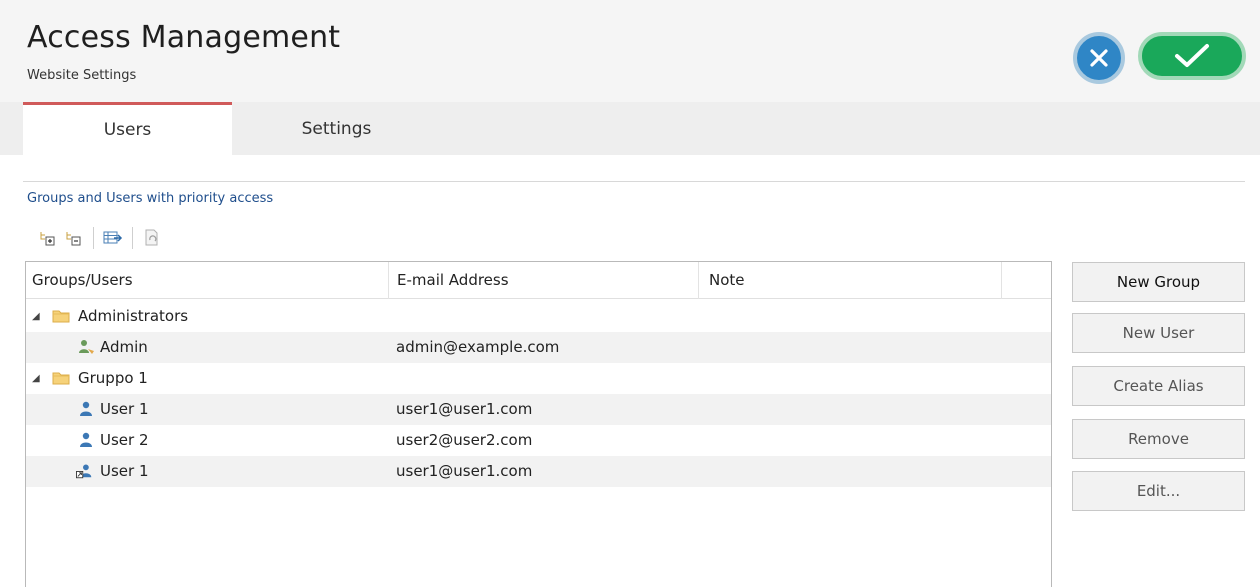  I want to click on tab-settings: Settings, so click(336, 128).